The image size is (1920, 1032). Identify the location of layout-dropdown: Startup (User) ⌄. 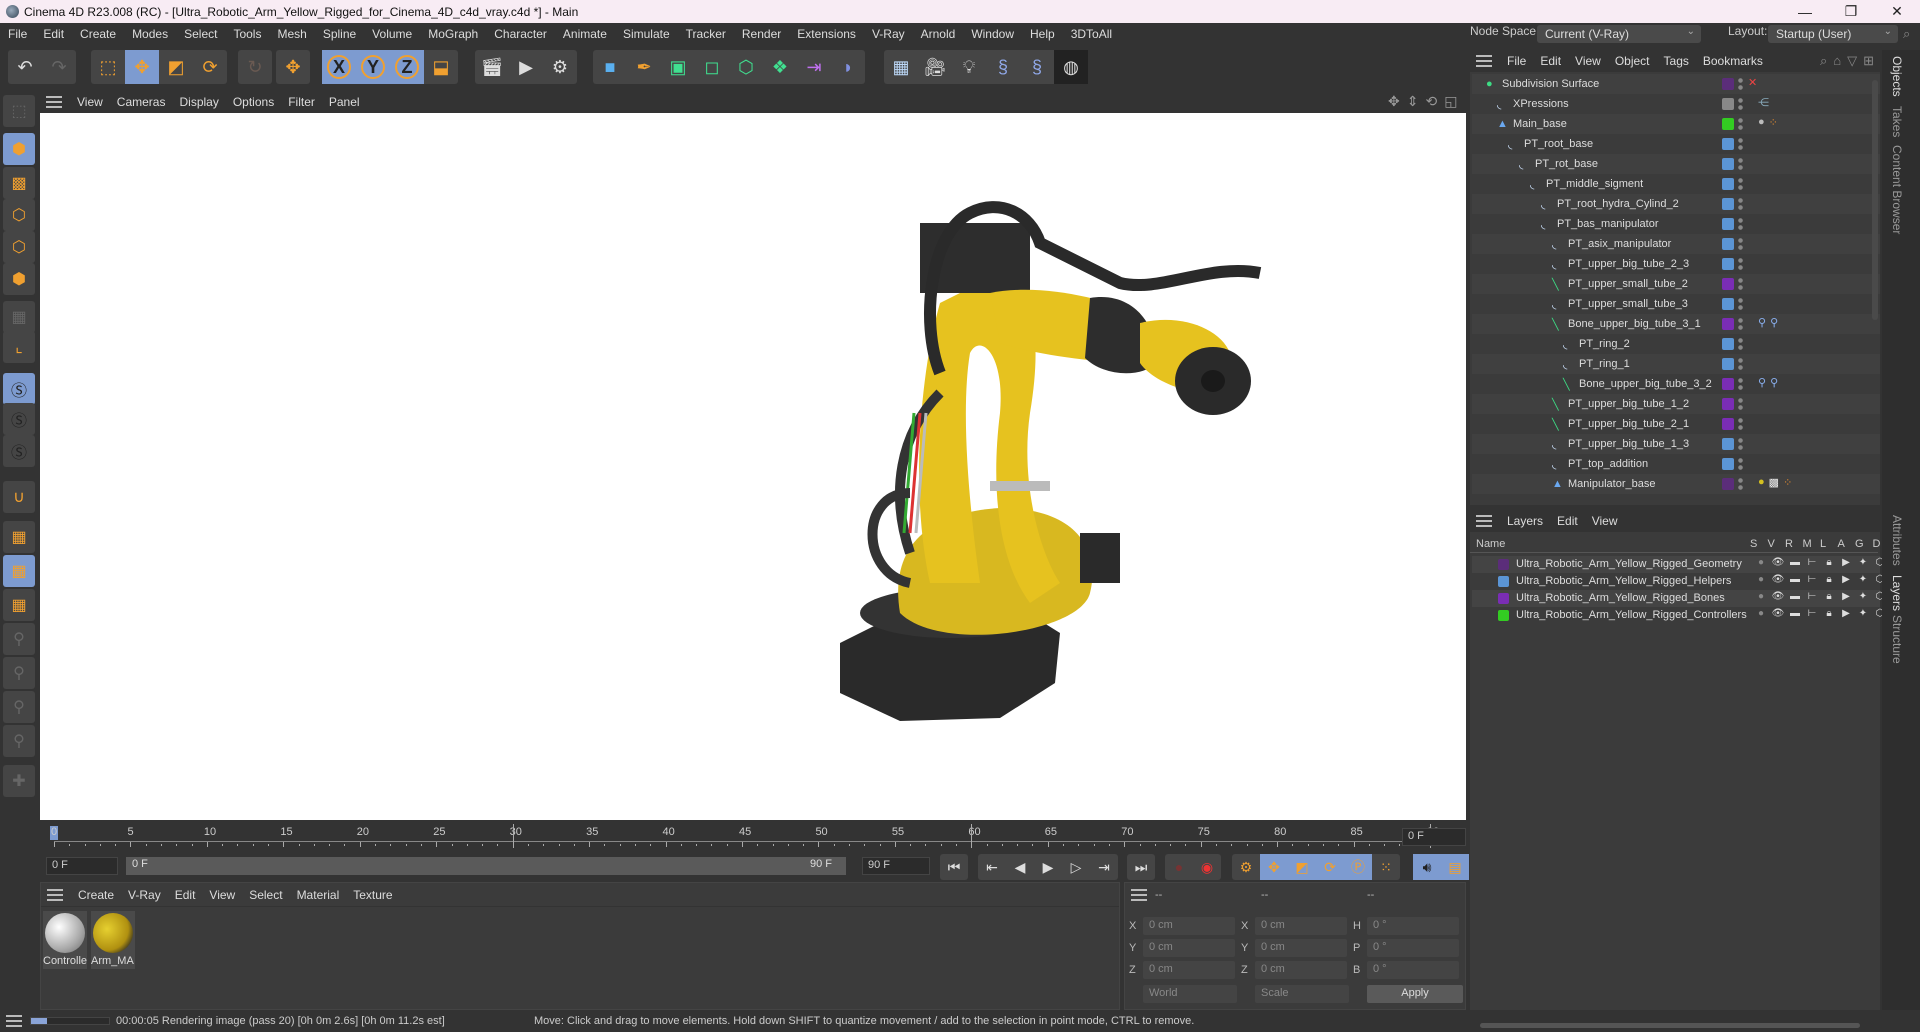
(1833, 34).